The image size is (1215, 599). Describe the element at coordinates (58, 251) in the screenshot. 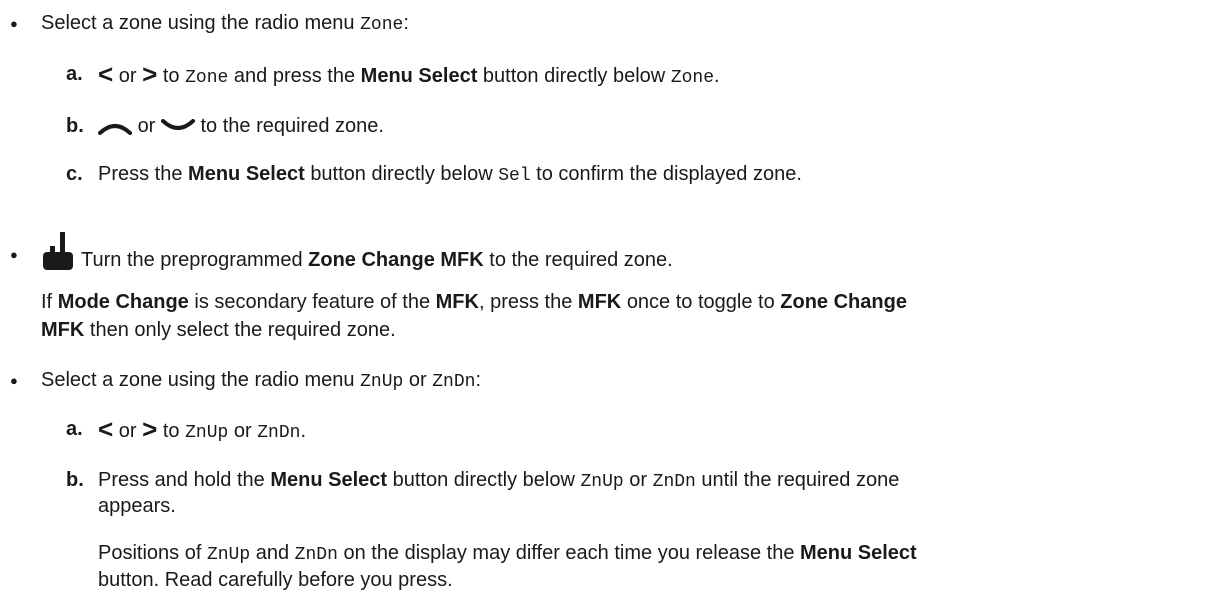

I see `portable-radio-icon` at that location.